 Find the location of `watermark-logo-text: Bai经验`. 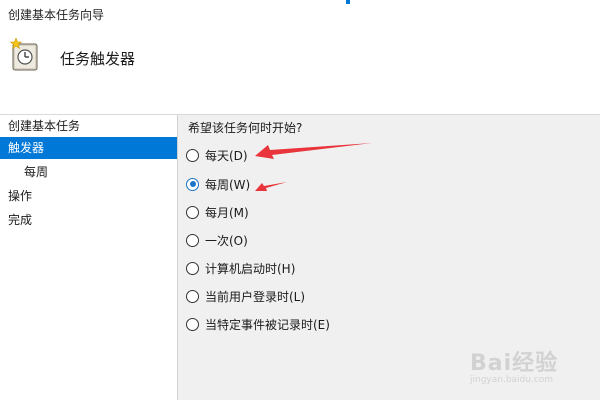

watermark-logo-text: Bai经验 is located at coordinates (514, 363).